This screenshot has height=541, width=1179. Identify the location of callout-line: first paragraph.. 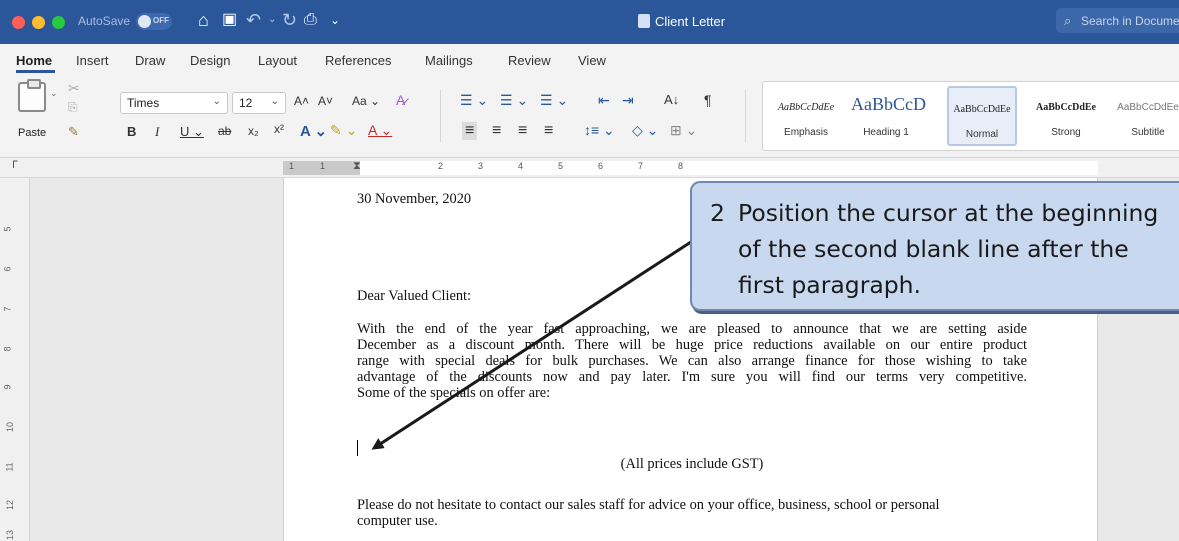
(830, 285).